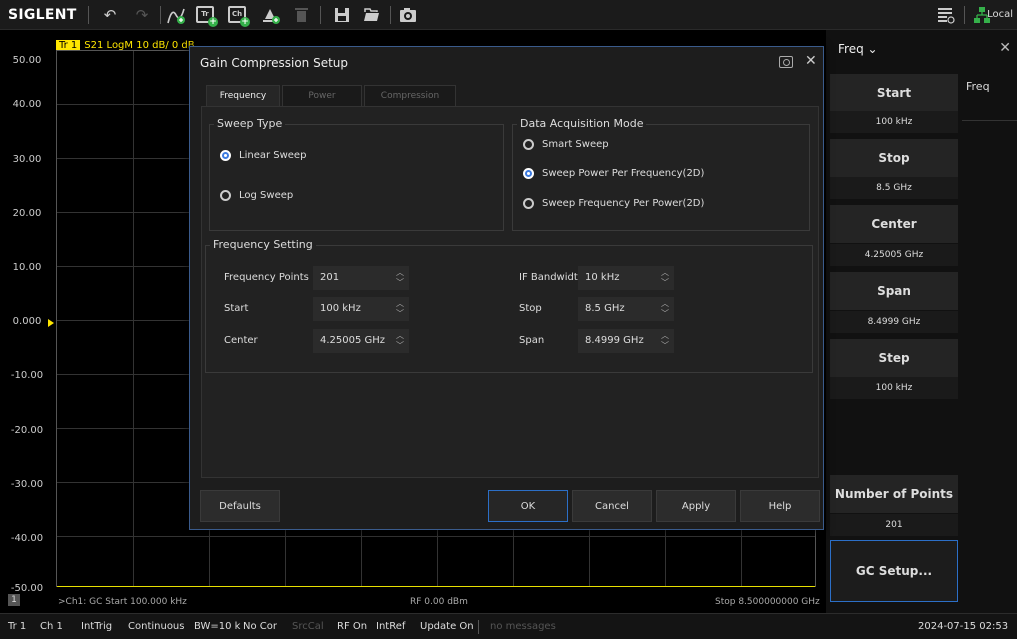 The image size is (1017, 639). What do you see at coordinates (436, 536) in the screenshot?
I see `grid-line` at bounding box center [436, 536].